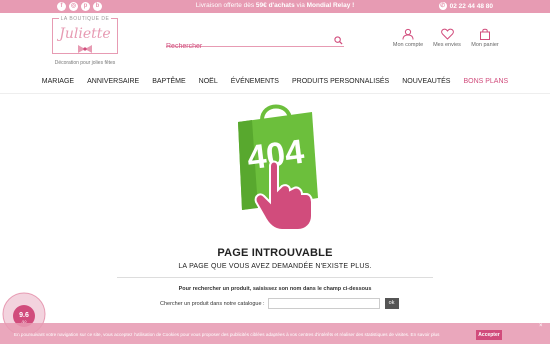 The width and height of the screenshot is (550, 344). What do you see at coordinates (489, 335) in the screenshot?
I see `cookie-accept-button: Accepter` at bounding box center [489, 335].